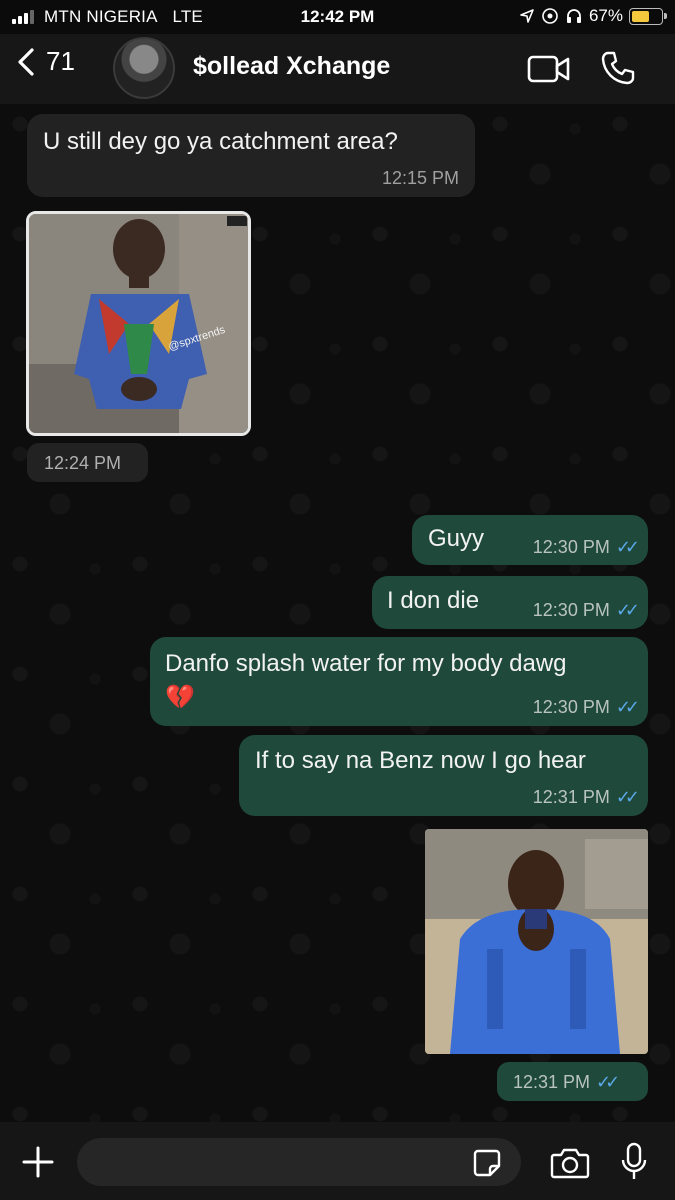 This screenshot has height=1200, width=675. I want to click on battery-fill, so click(640, 16).